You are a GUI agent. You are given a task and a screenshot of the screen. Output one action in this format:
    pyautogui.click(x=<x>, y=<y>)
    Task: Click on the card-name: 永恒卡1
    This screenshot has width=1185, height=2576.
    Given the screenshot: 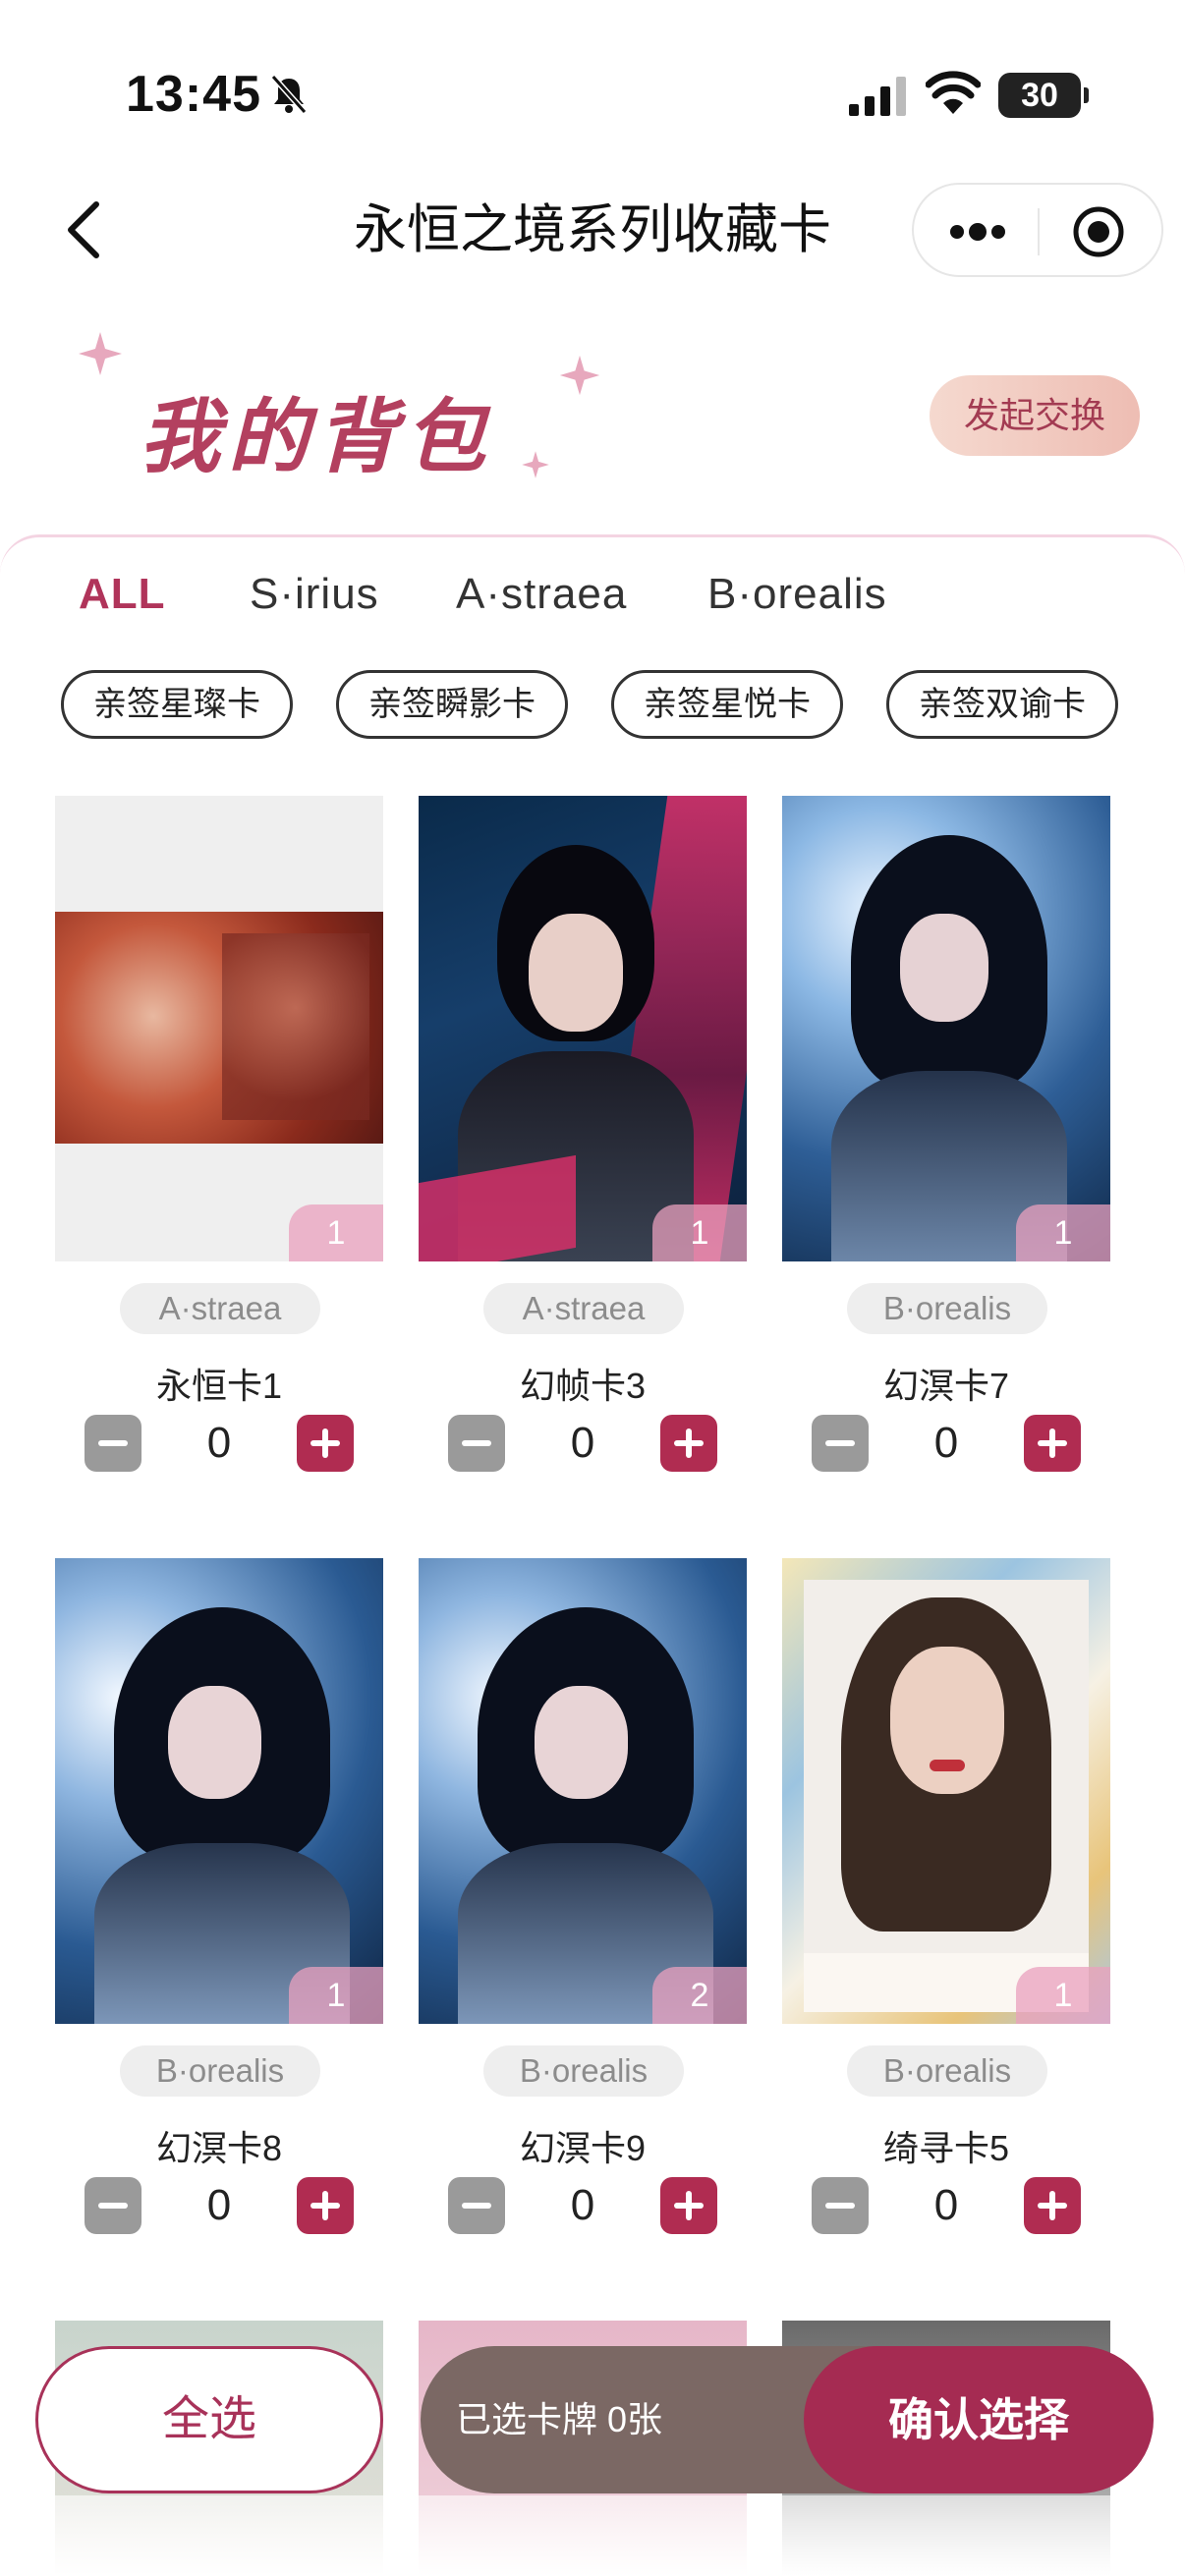 What is the action you would take?
    pyautogui.click(x=219, y=1386)
    